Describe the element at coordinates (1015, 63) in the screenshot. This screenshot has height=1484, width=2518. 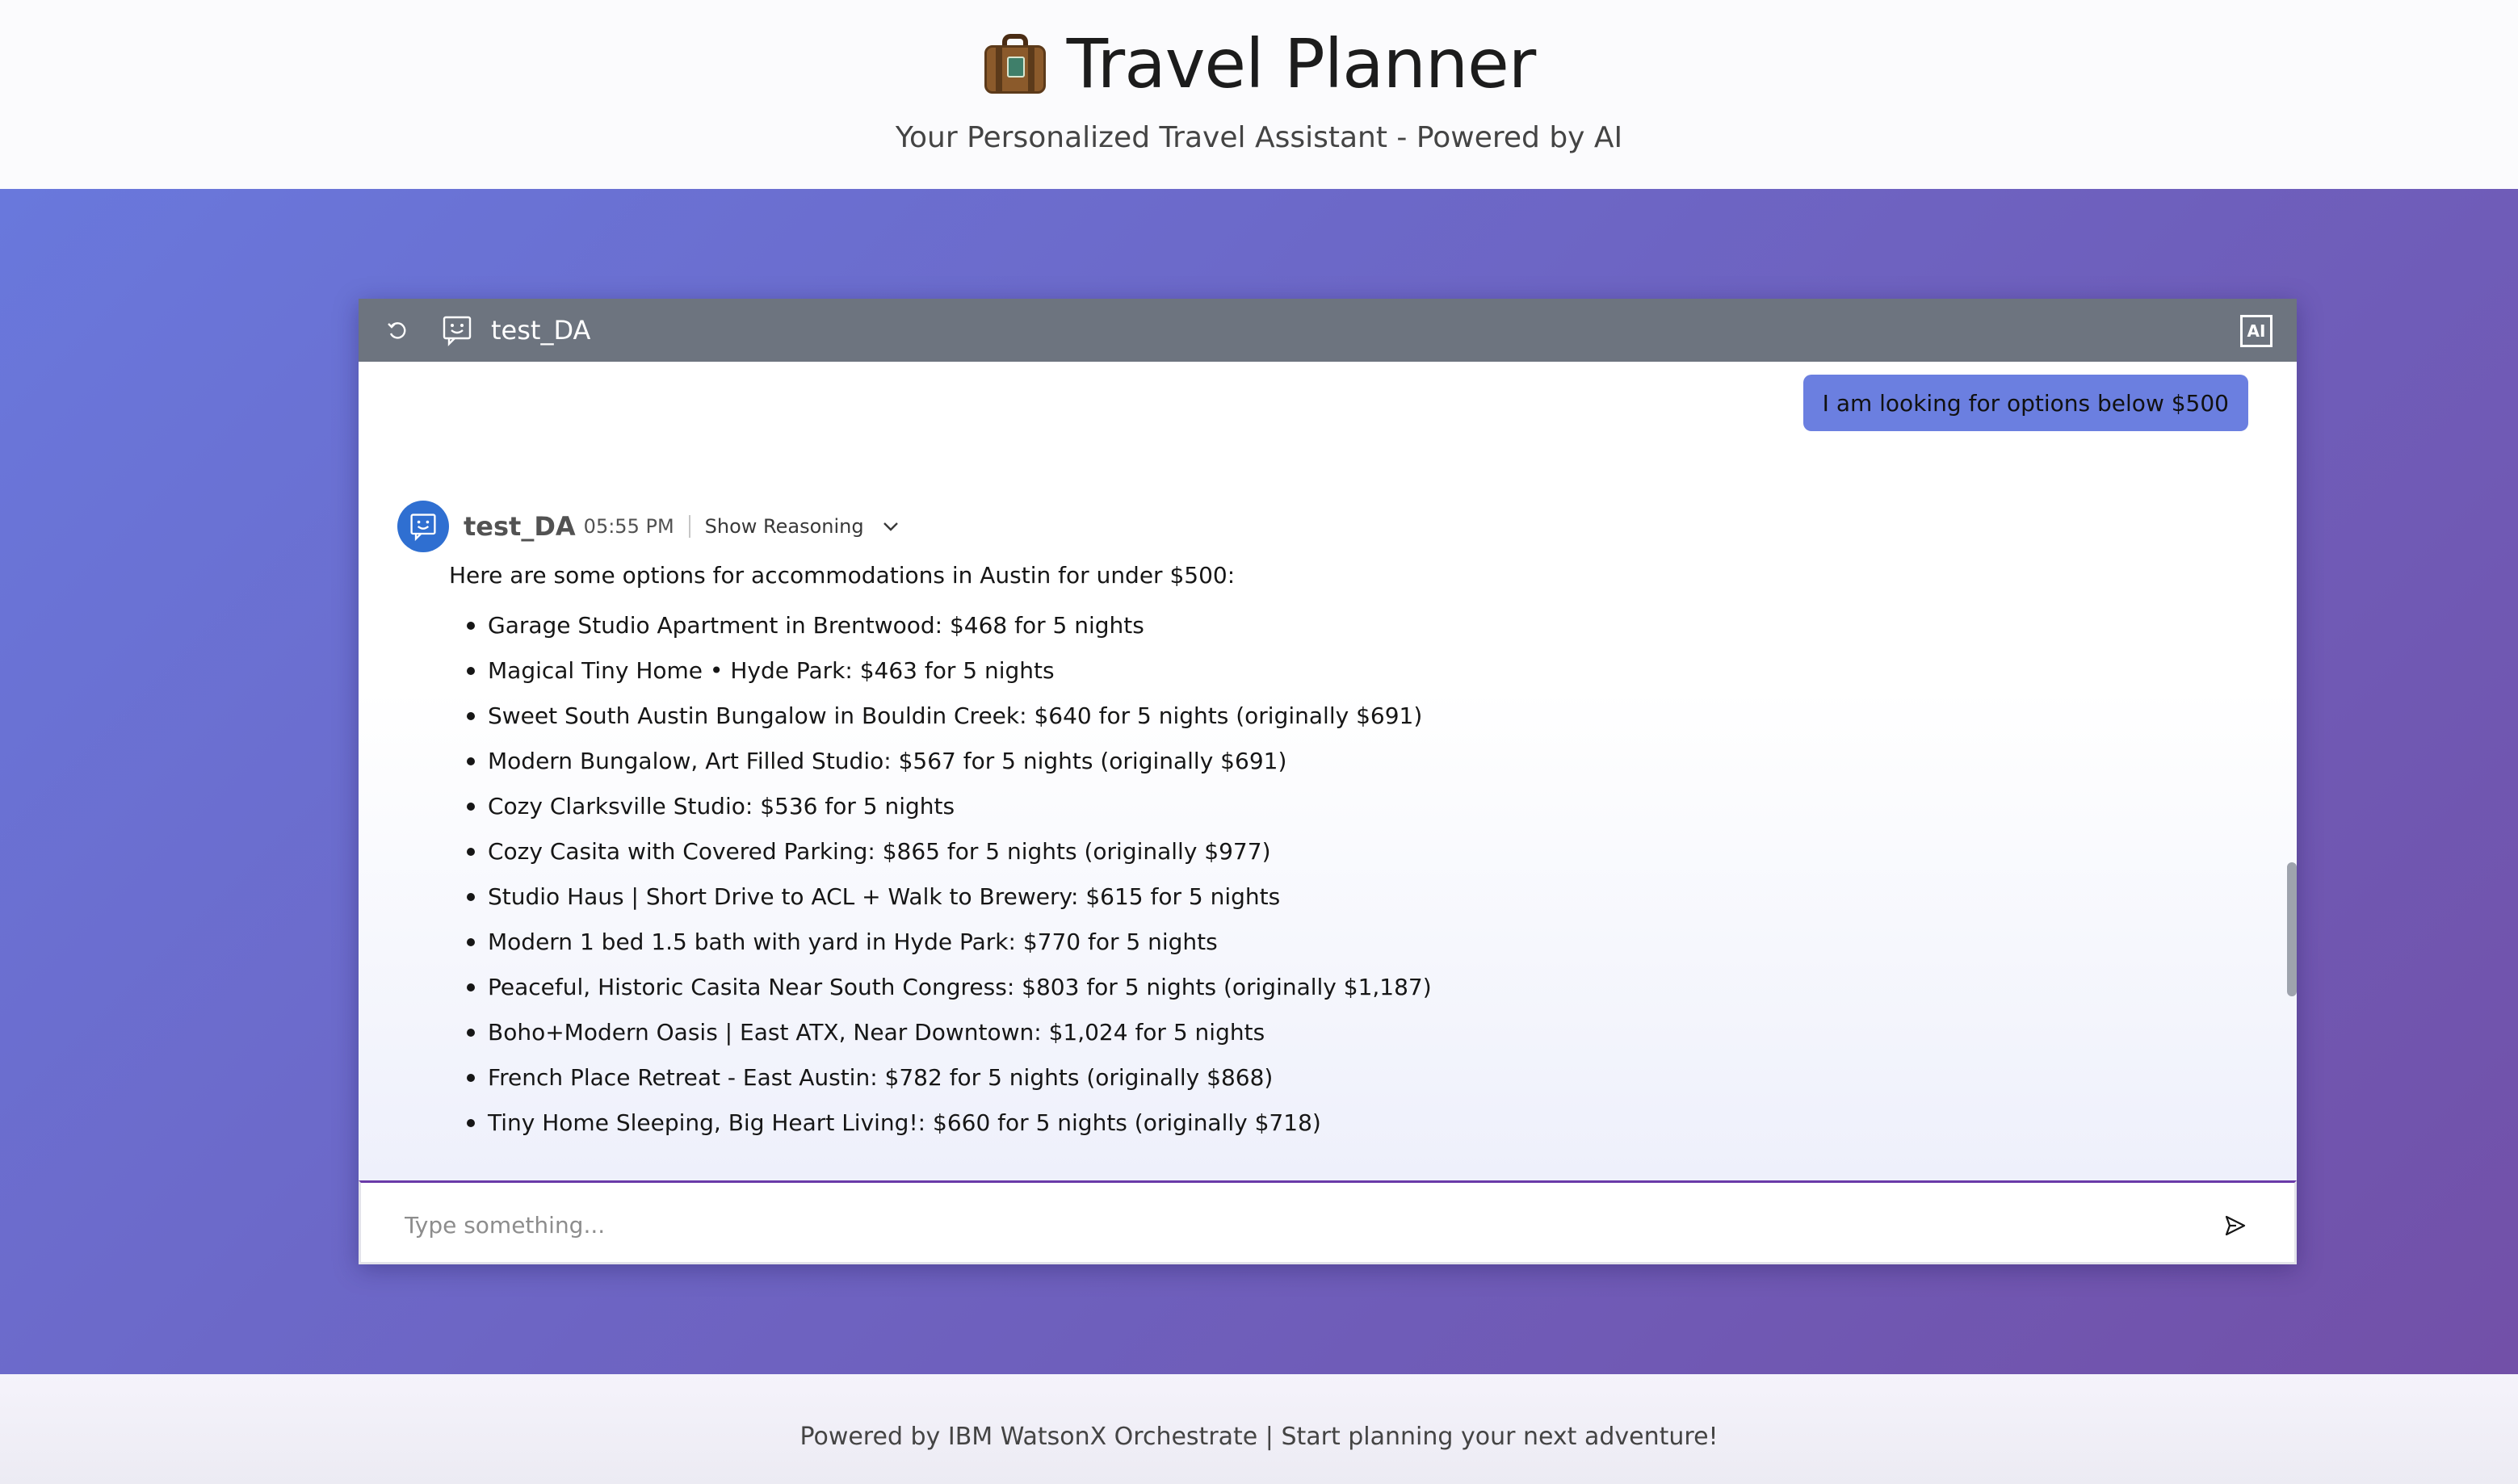
I see `suitcase-icon` at that location.